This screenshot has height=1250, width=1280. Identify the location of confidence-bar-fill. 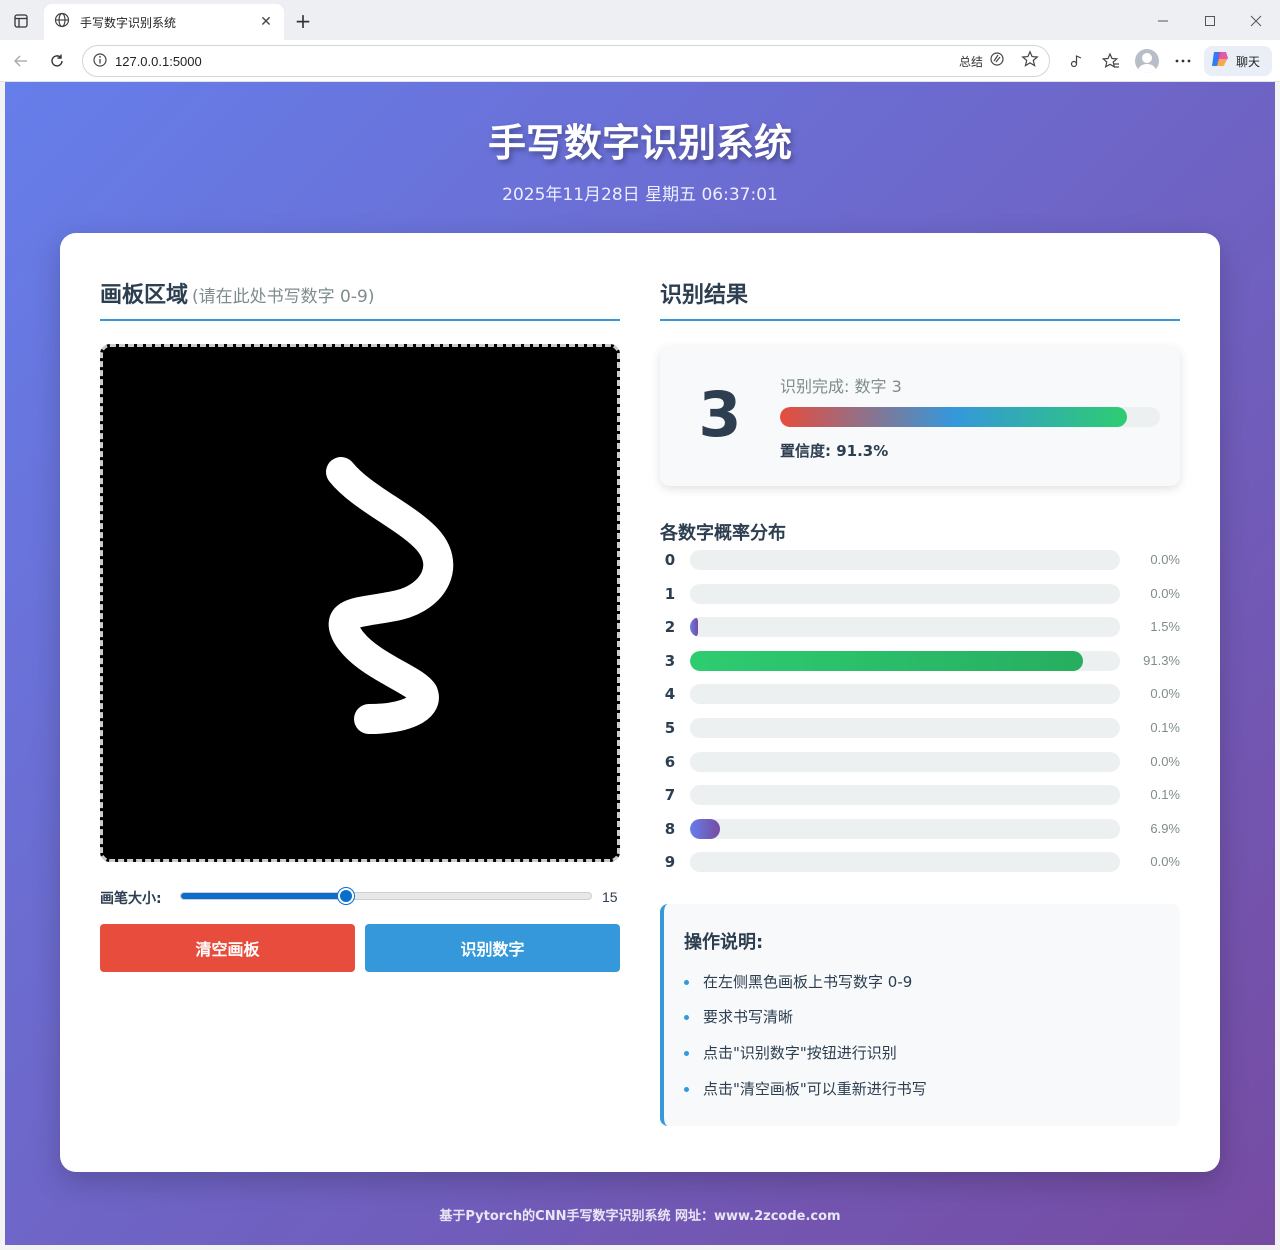
(953, 417).